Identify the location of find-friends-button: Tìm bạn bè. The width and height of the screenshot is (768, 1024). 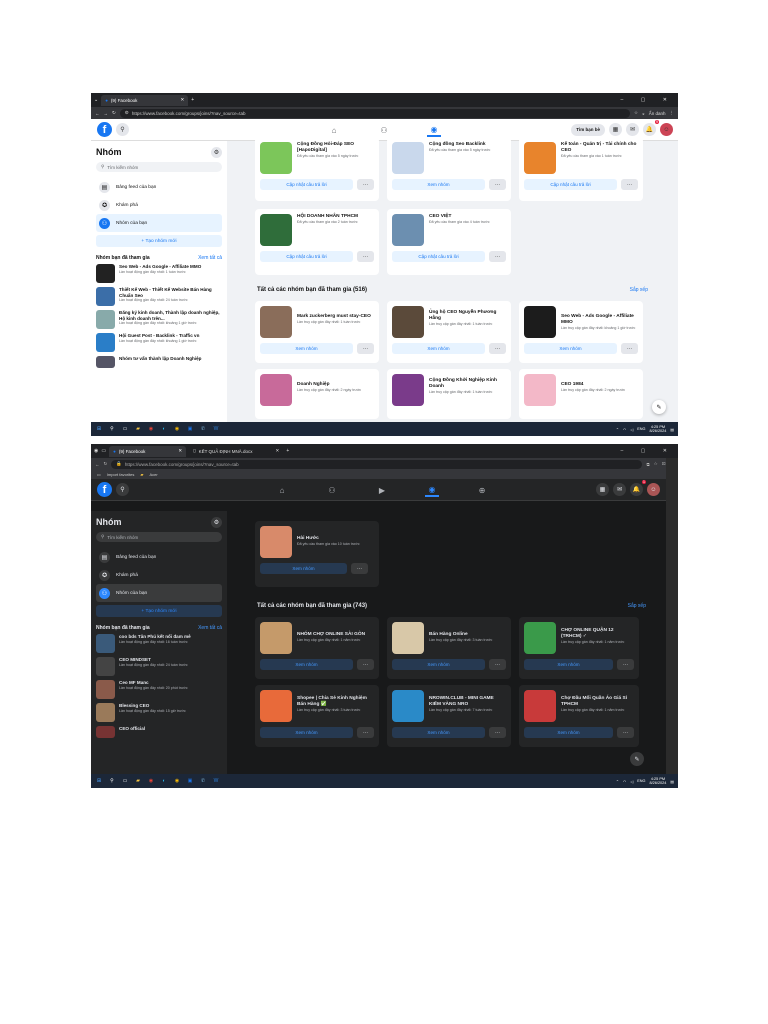
(588, 129).